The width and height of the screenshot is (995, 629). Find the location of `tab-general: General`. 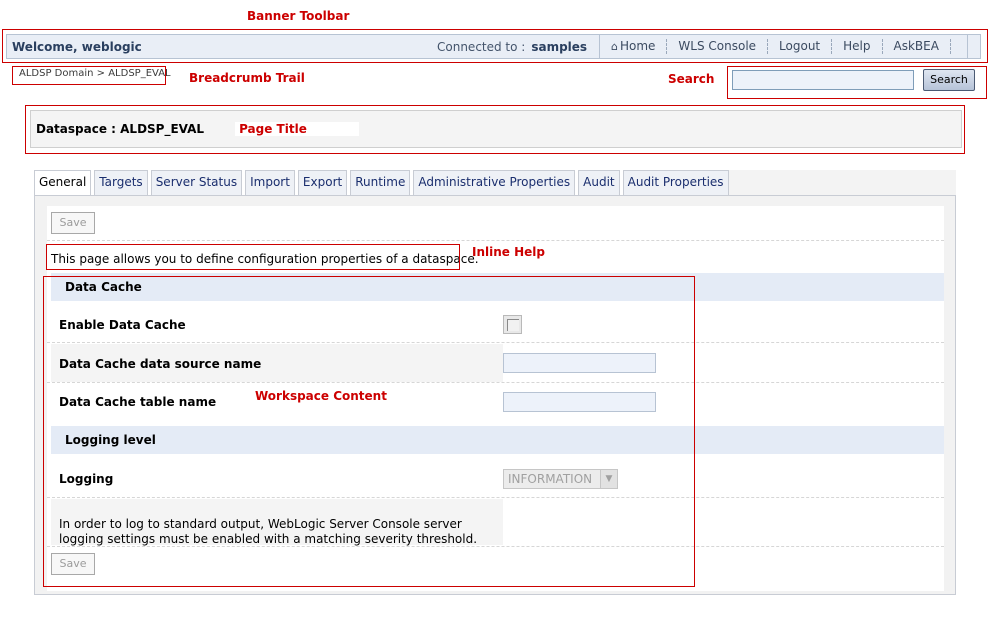

tab-general: General is located at coordinates (63, 182).